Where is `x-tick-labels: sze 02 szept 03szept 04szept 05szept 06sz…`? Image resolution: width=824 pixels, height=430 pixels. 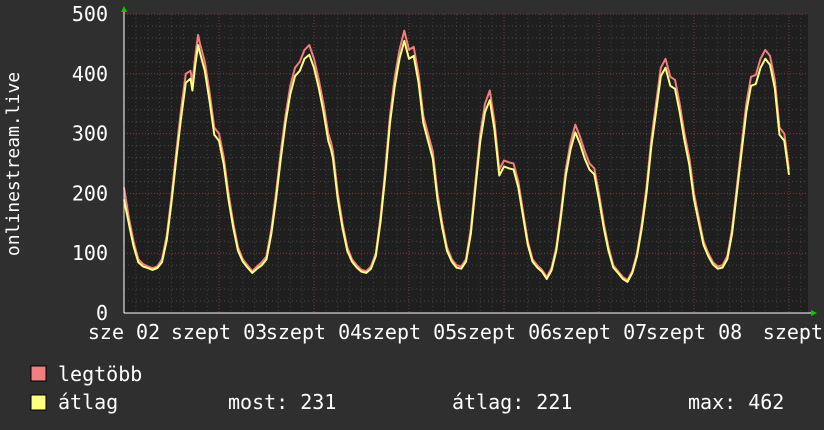 x-tick-labels: sze 02 szept 03szept 04szept 05szept 06sz… is located at coordinates (455, 332).